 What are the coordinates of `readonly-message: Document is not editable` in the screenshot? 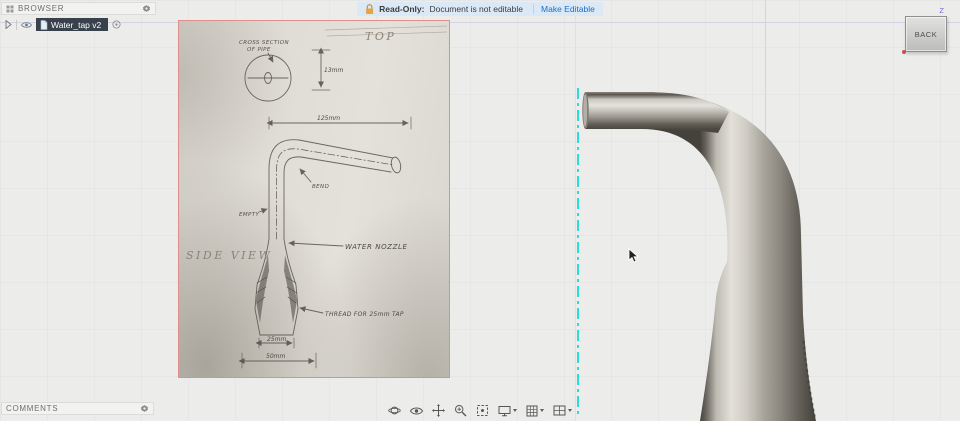 It's located at (476, 9).